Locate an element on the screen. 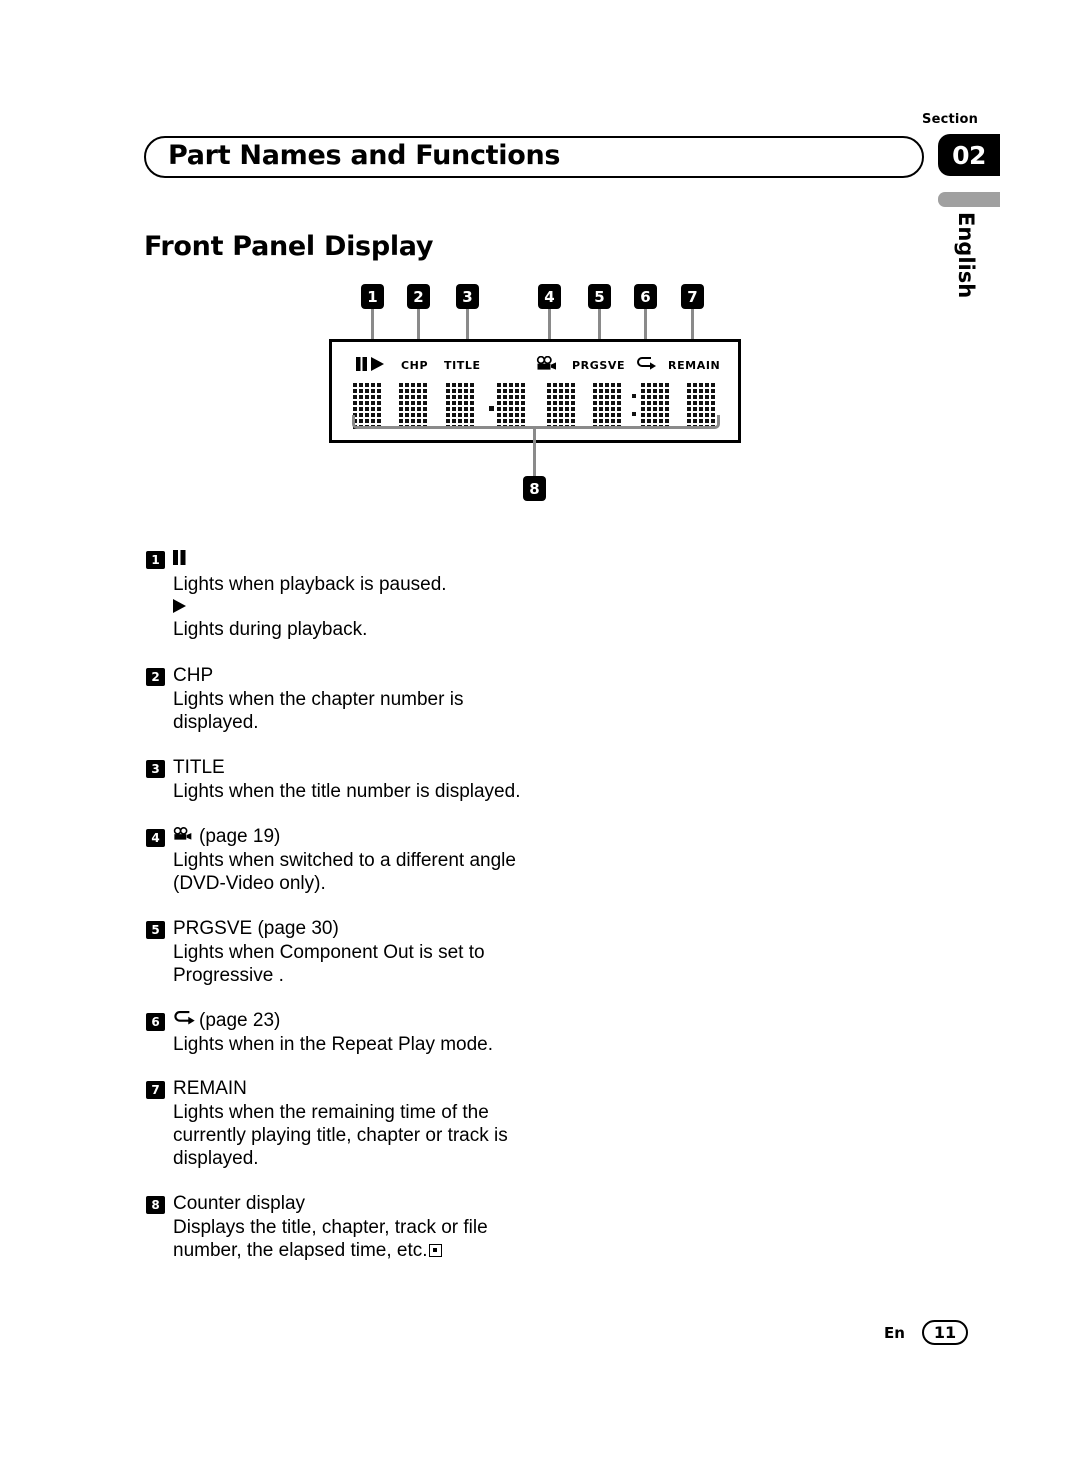 This screenshot has height=1464, width=1080. callout-4: 4 is located at coordinates (549, 296).